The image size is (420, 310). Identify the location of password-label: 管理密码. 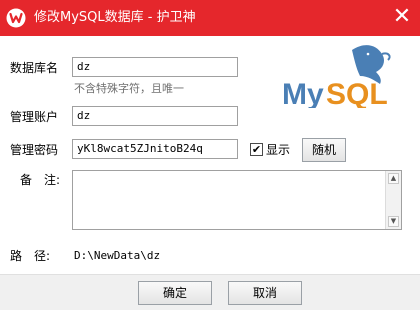
(34, 150).